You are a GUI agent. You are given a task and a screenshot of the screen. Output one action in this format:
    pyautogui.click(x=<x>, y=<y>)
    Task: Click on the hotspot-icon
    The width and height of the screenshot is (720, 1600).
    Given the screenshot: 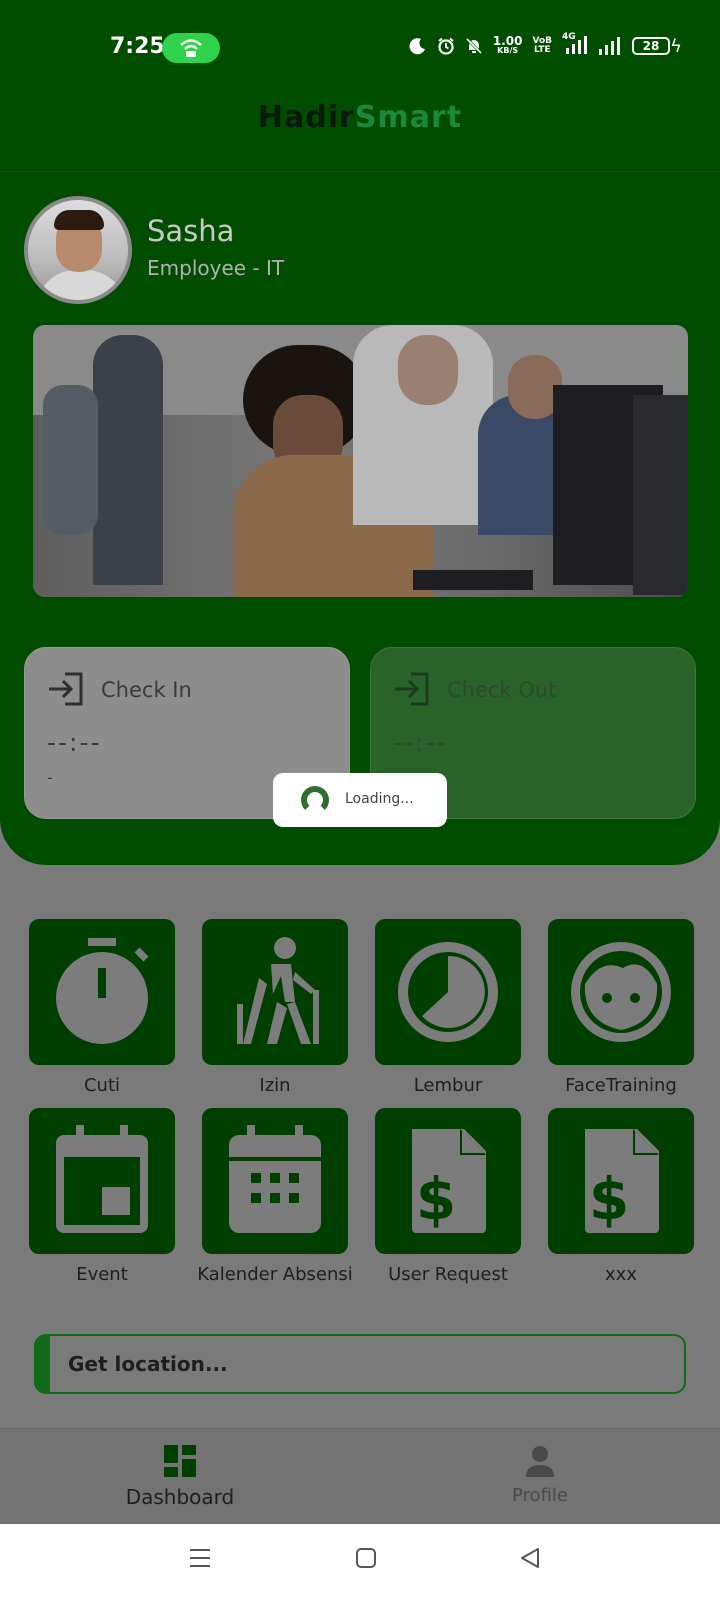 What is the action you would take?
    pyautogui.click(x=191, y=48)
    